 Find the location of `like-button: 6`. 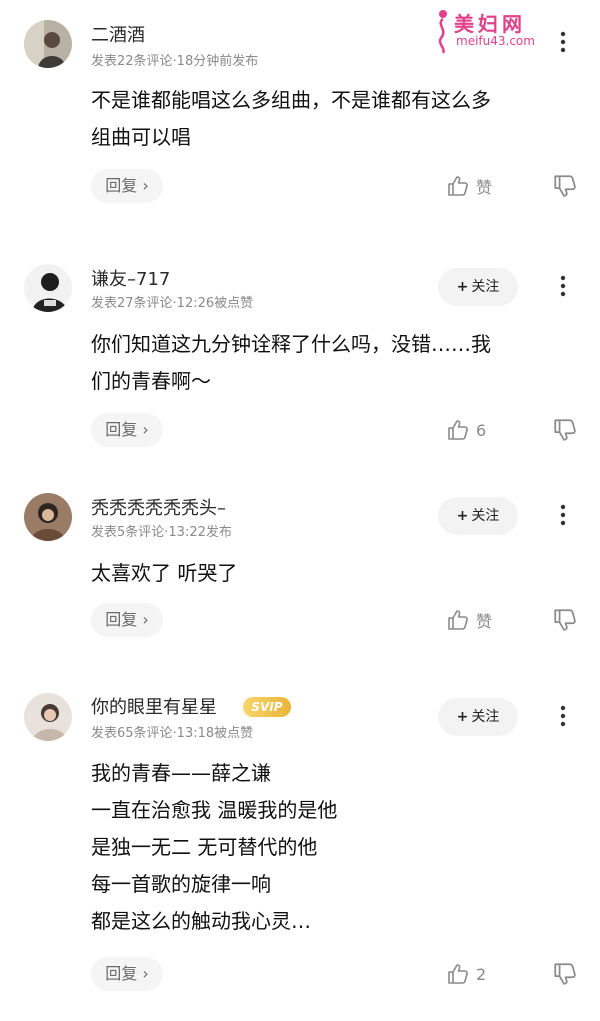

like-button: 6 is located at coordinates (466, 430).